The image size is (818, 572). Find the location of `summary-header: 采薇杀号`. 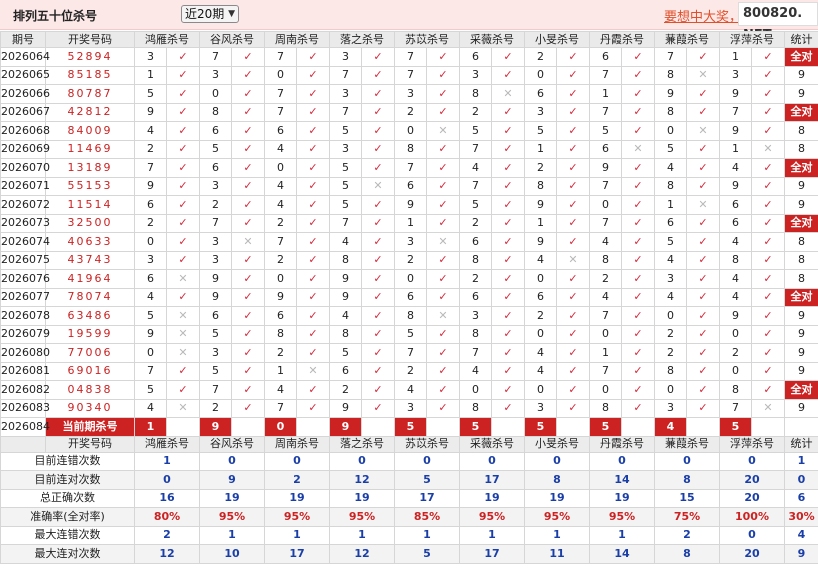

summary-header: 采薇杀号 is located at coordinates (492, 444).